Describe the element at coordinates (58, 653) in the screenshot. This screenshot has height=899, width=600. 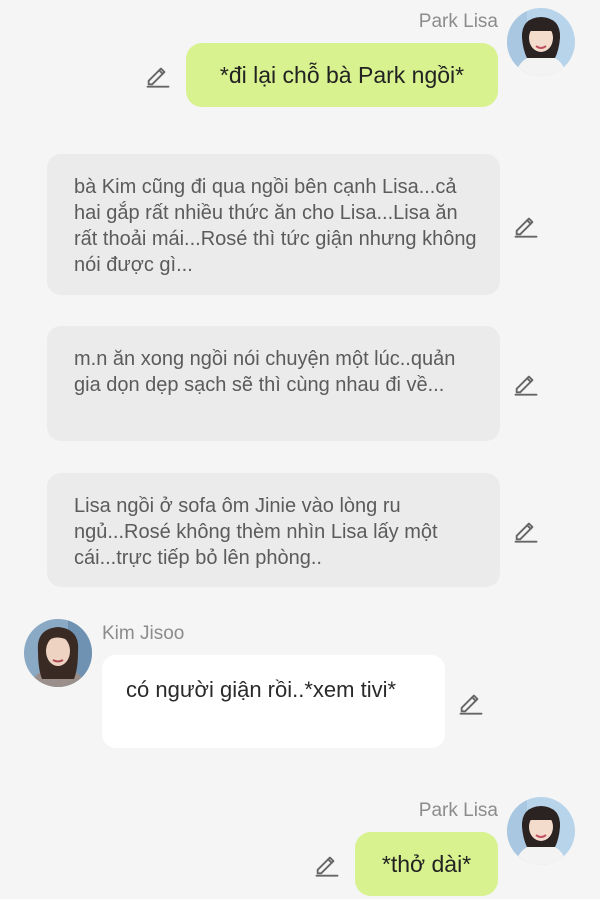
I see `avatar-kim-jisoo` at that location.